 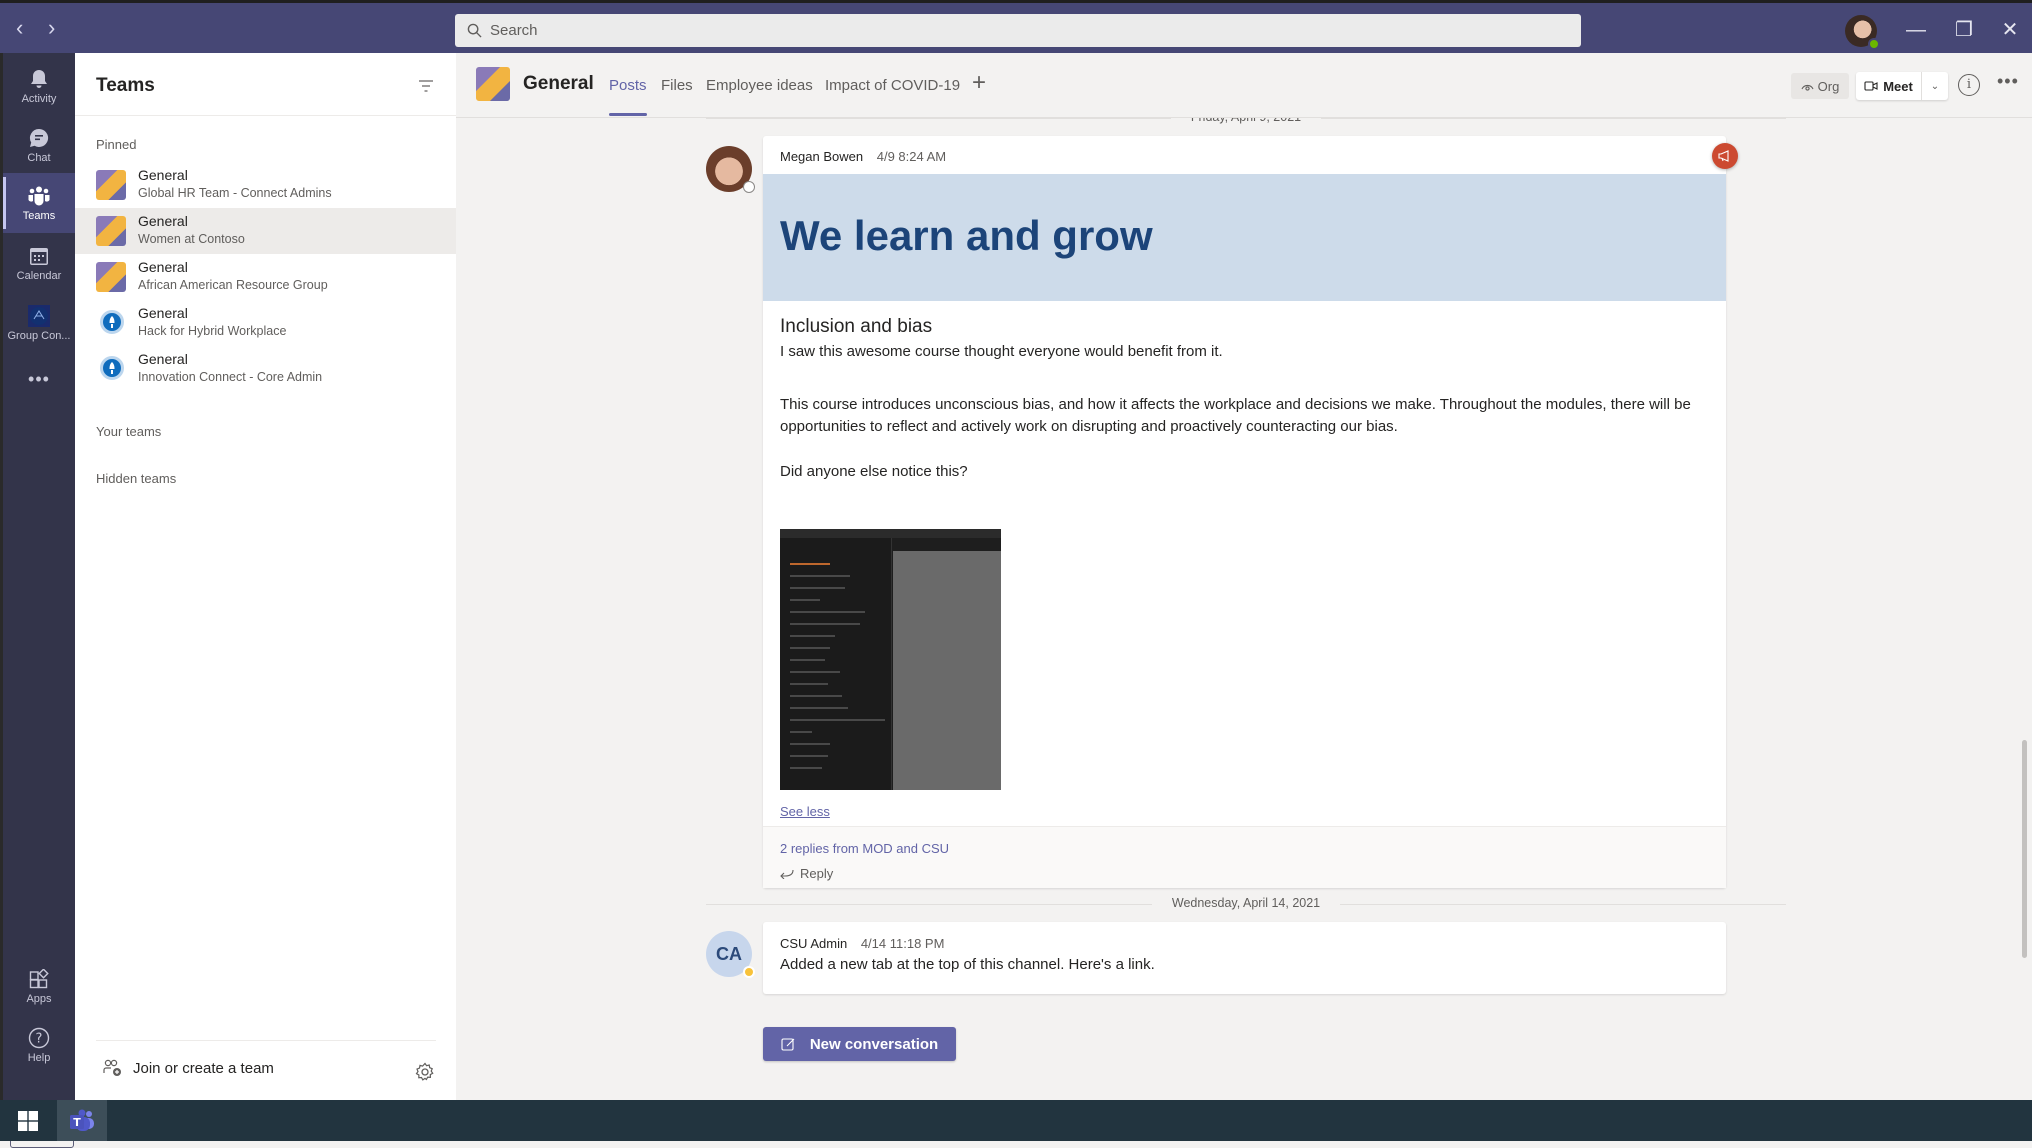 I want to click on rail-chat: Chat, so click(x=39, y=145).